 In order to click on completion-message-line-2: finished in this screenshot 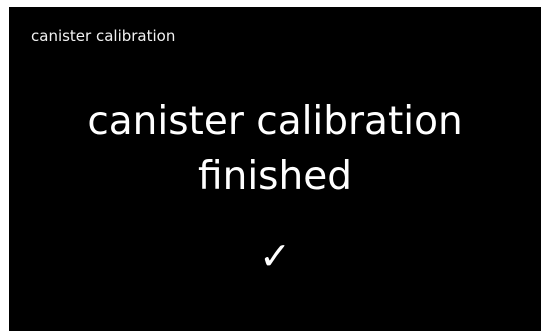, I will do `click(275, 176)`.